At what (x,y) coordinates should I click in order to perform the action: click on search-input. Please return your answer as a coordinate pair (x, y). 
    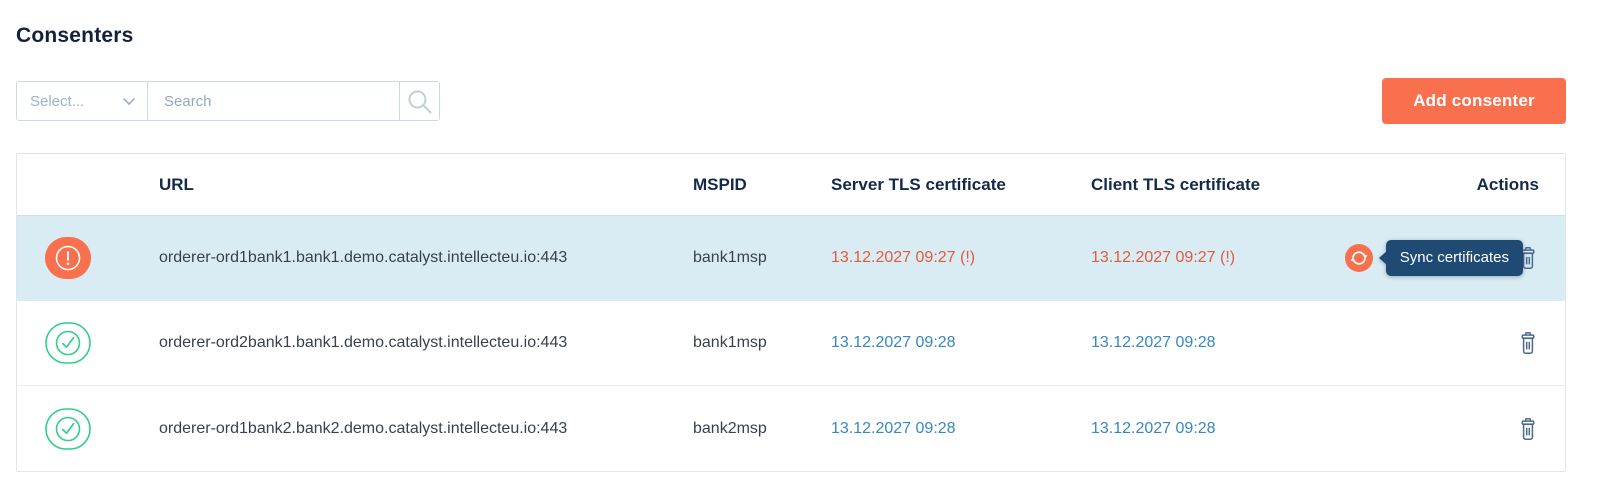
    Looking at the image, I should click on (273, 101).